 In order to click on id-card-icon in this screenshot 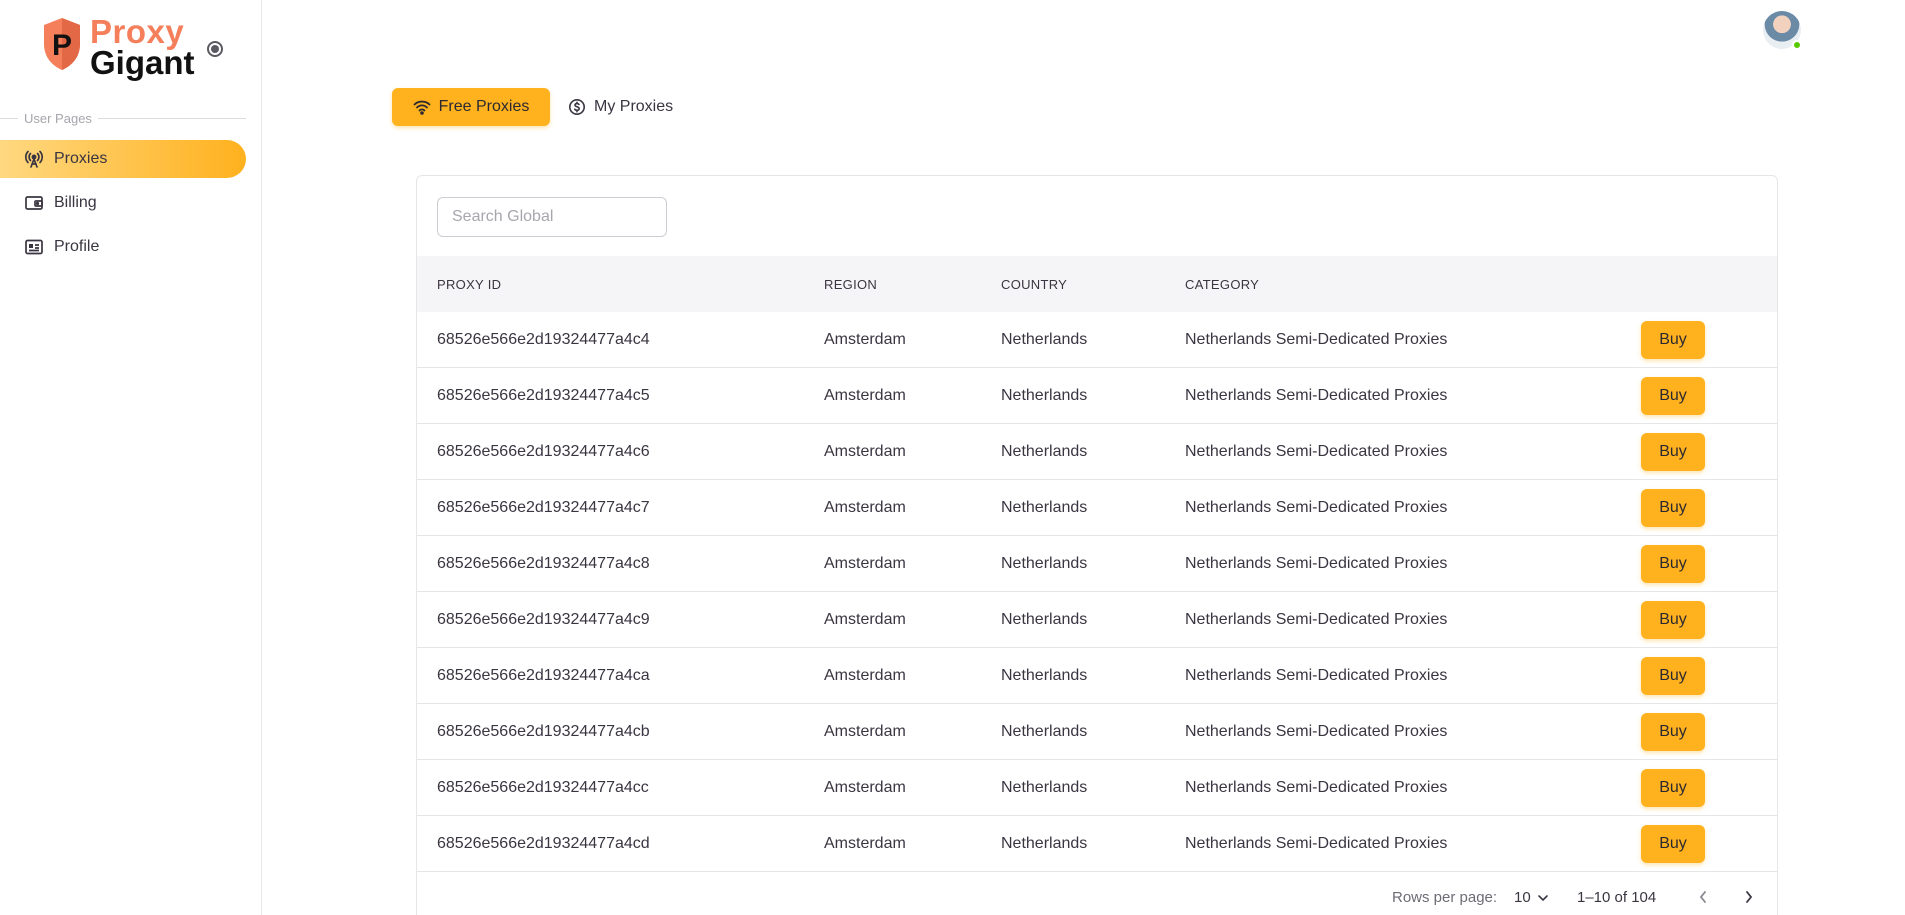, I will do `click(34, 247)`.